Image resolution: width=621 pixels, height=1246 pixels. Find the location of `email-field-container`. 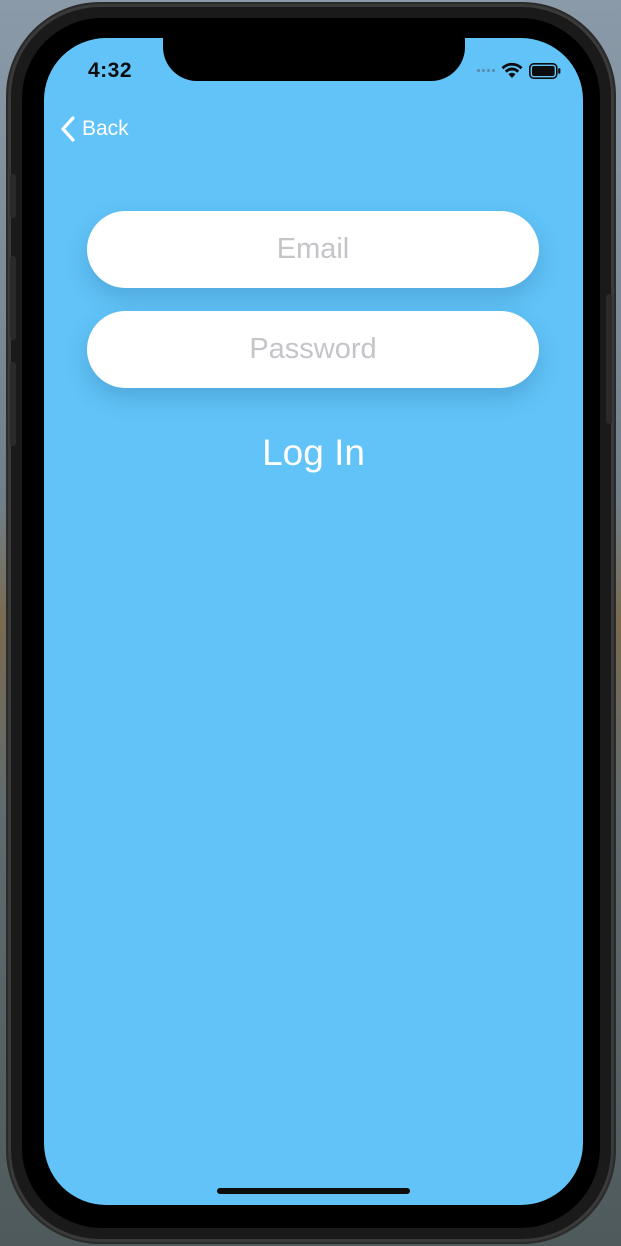

email-field-container is located at coordinates (313, 249).